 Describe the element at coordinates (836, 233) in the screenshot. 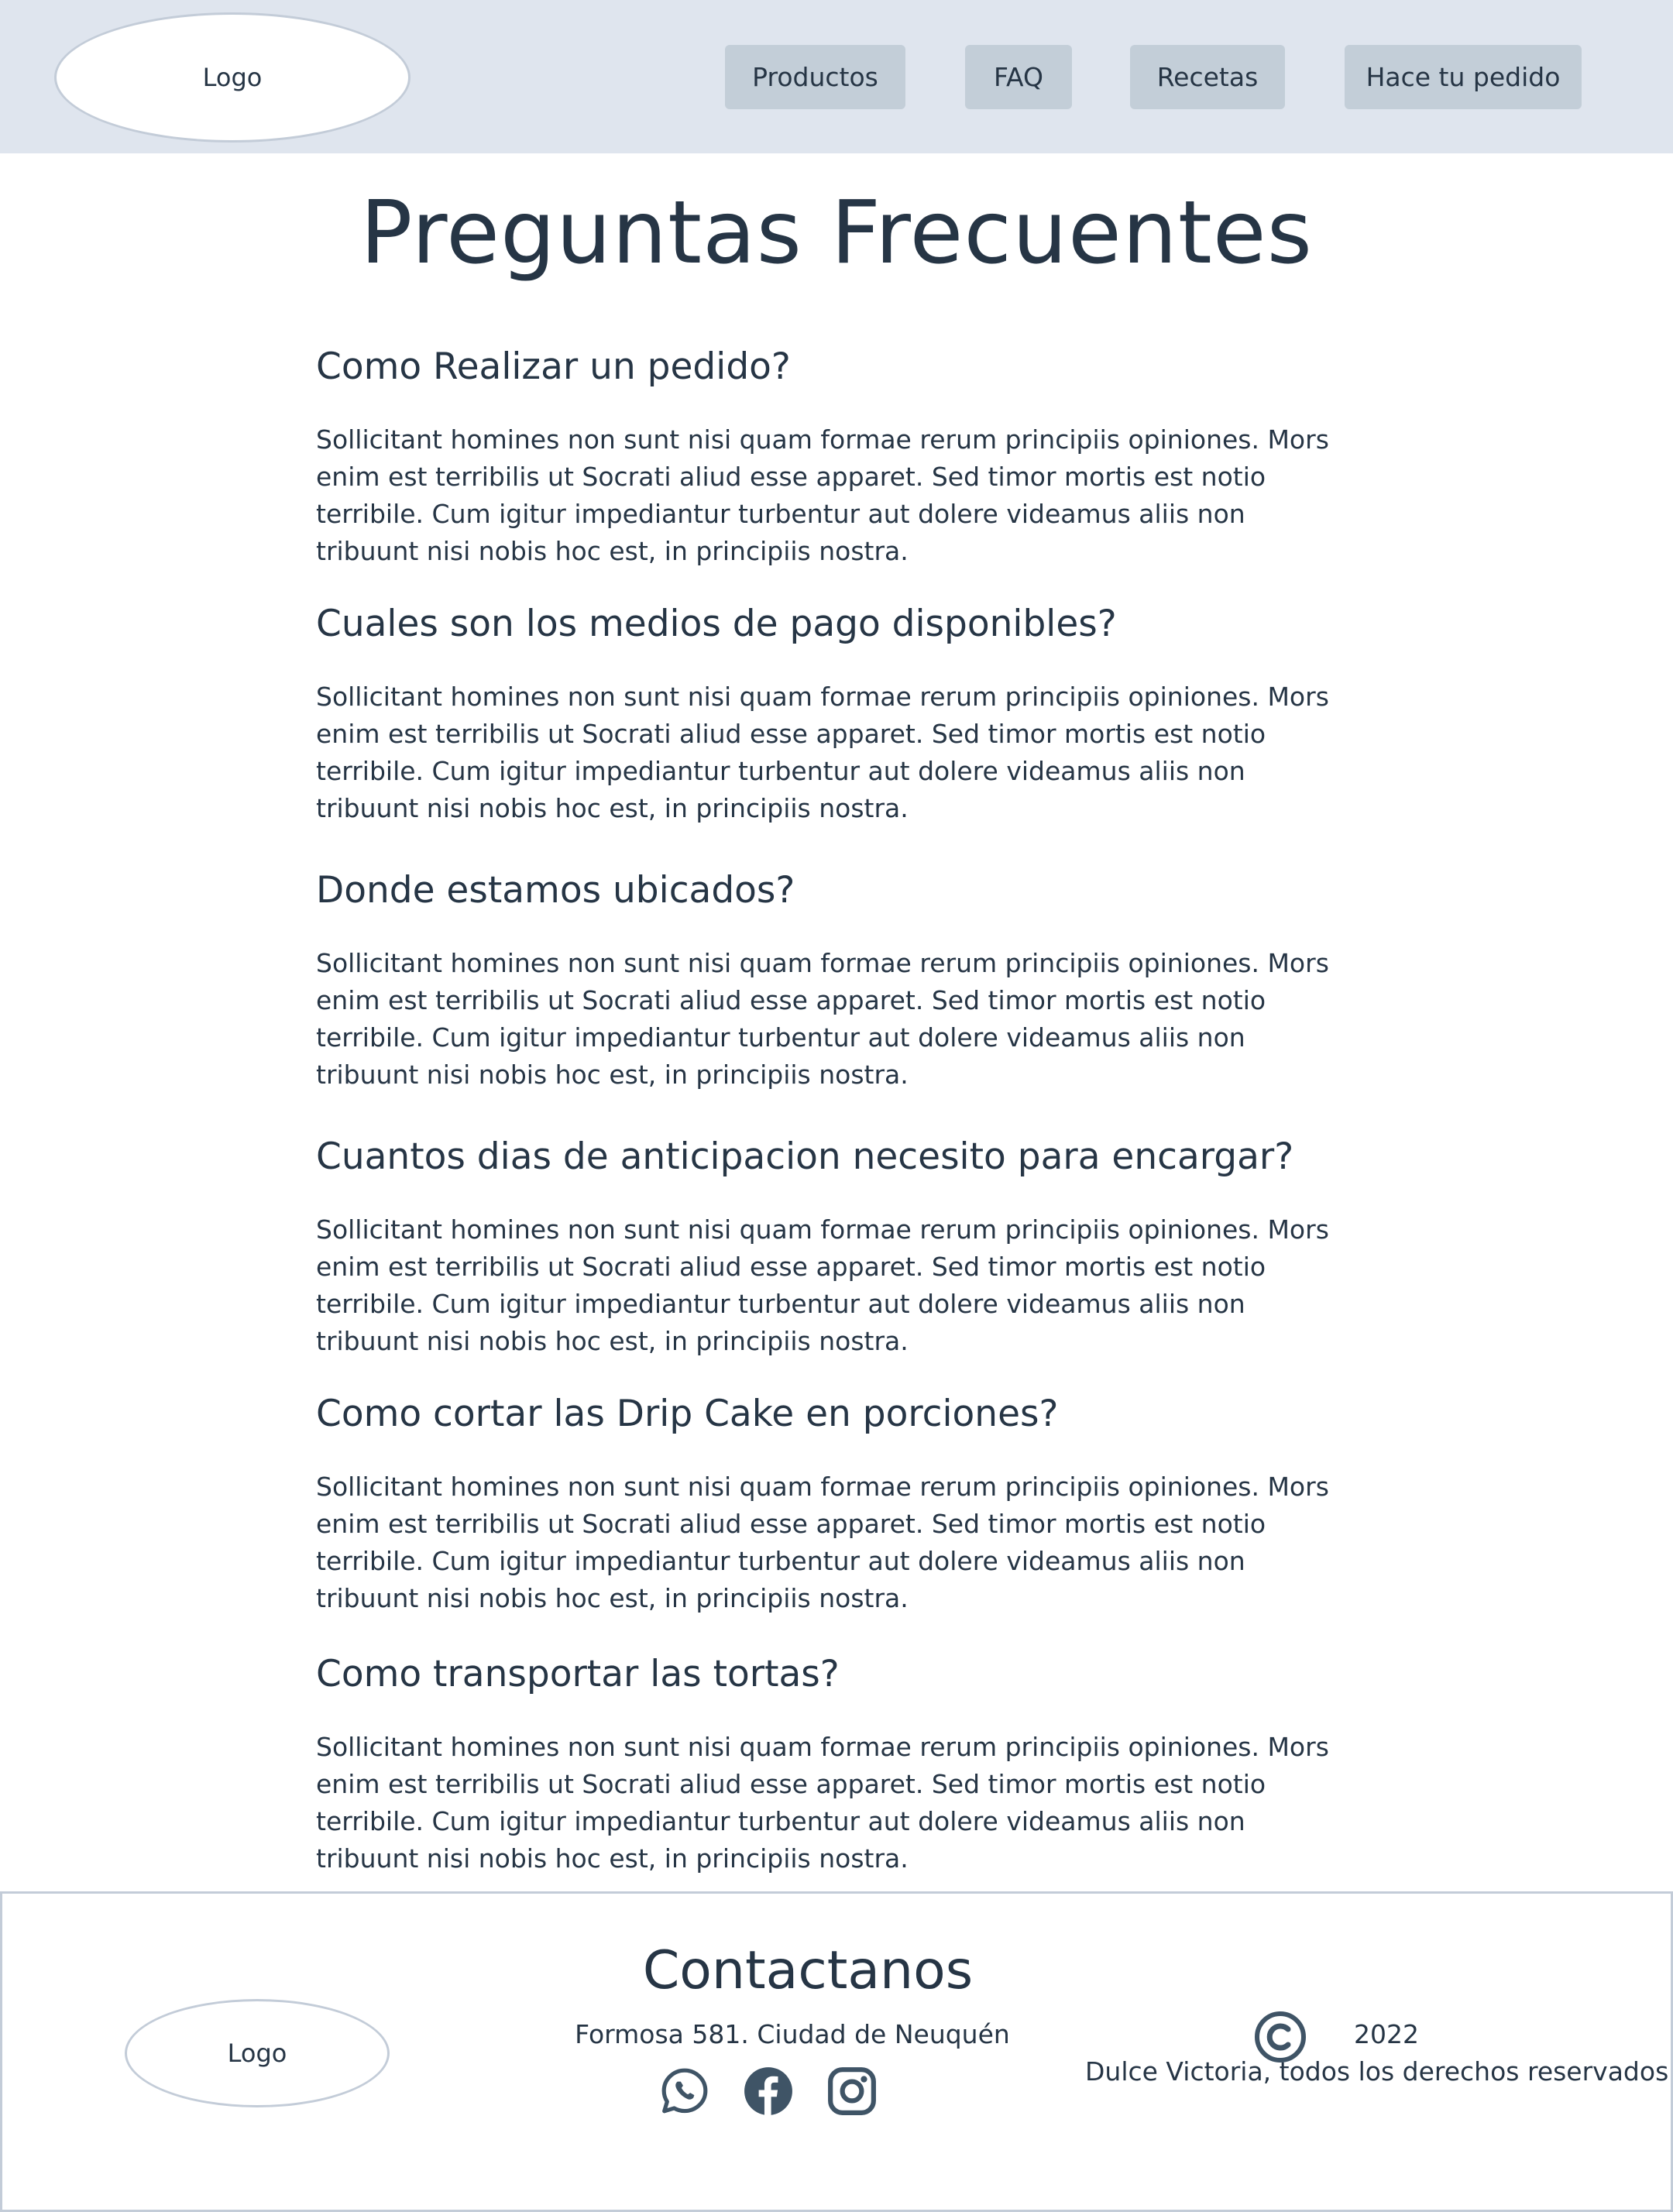

I see `page-title: Preguntas Frecuentes` at that location.